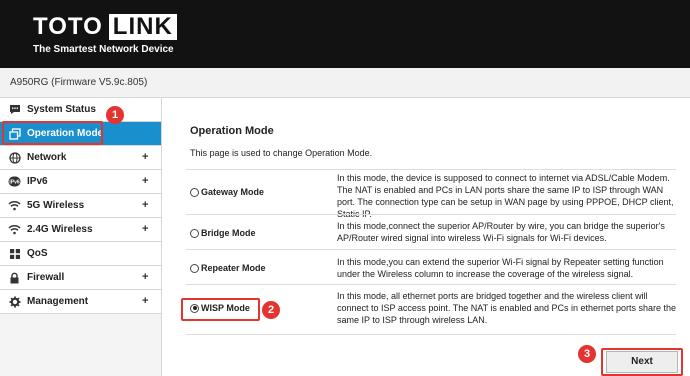 Image resolution: width=690 pixels, height=376 pixels. Describe the element at coordinates (80, 182) in the screenshot. I see `sidebar-item-ipv6: IPv6 IPv6 +` at that location.